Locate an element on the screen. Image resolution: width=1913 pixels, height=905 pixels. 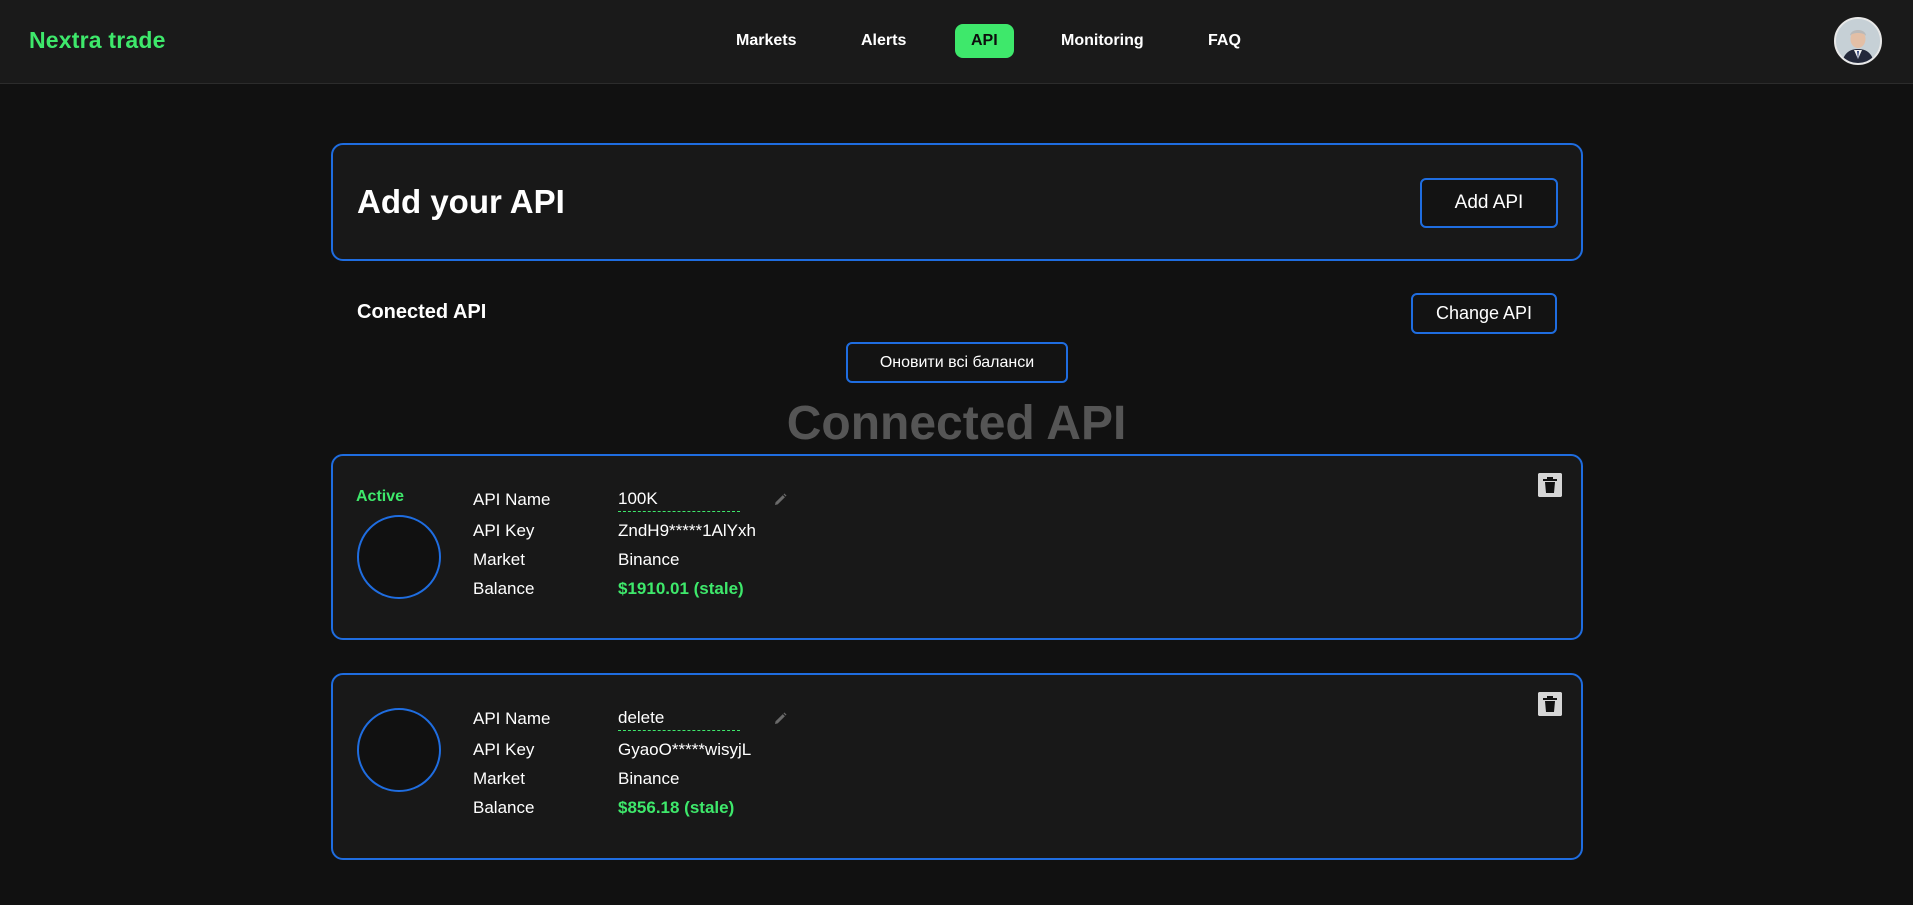
user-avatar is located at coordinates (1858, 41).